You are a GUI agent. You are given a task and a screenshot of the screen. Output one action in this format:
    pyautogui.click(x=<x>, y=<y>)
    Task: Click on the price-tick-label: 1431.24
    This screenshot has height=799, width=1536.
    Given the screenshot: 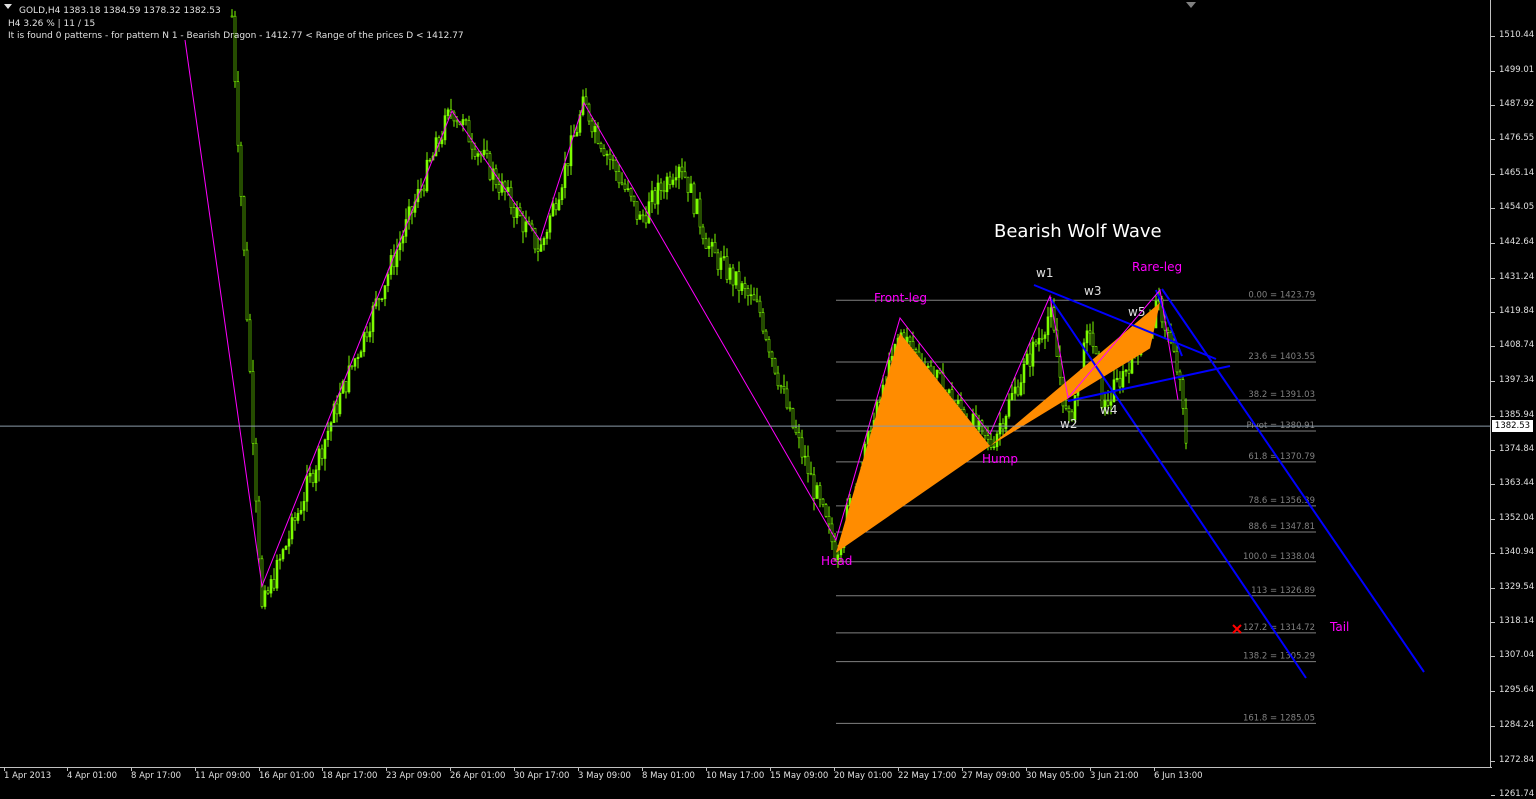 What is the action you would take?
    pyautogui.click(x=1517, y=276)
    